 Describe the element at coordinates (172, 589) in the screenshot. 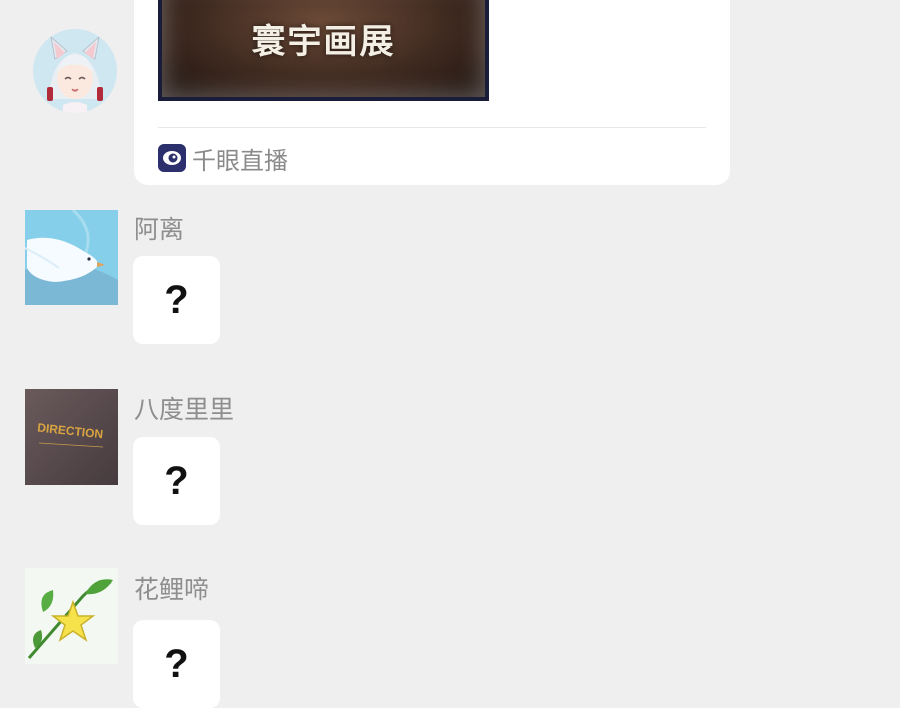

I see `username: 花鲤啼` at that location.